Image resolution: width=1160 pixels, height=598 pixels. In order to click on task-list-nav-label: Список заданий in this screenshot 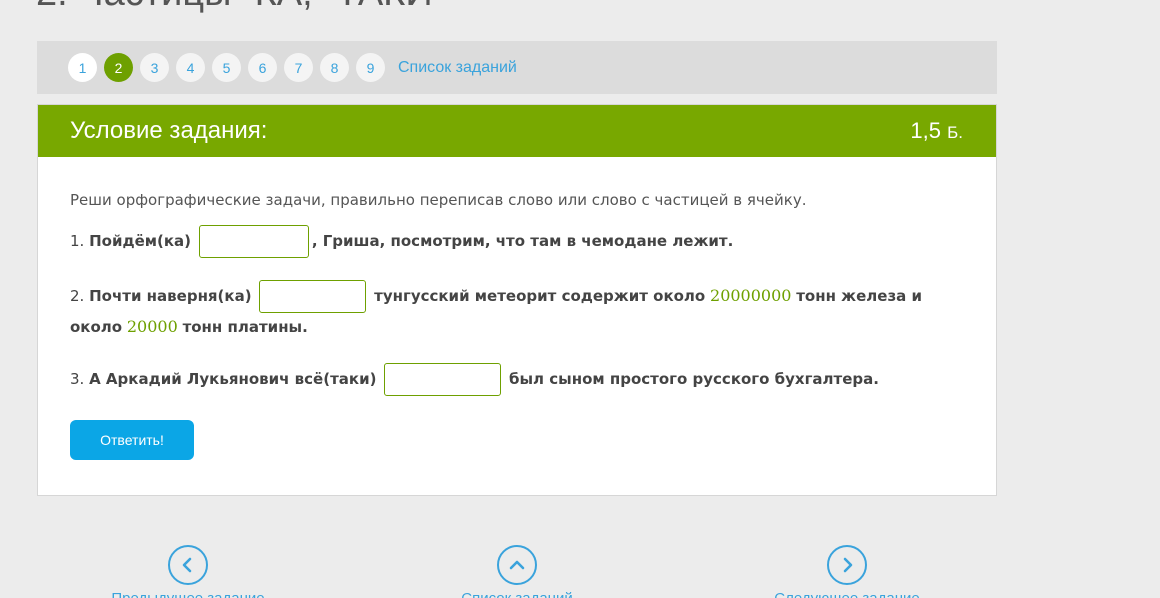, I will do `click(517, 594)`.